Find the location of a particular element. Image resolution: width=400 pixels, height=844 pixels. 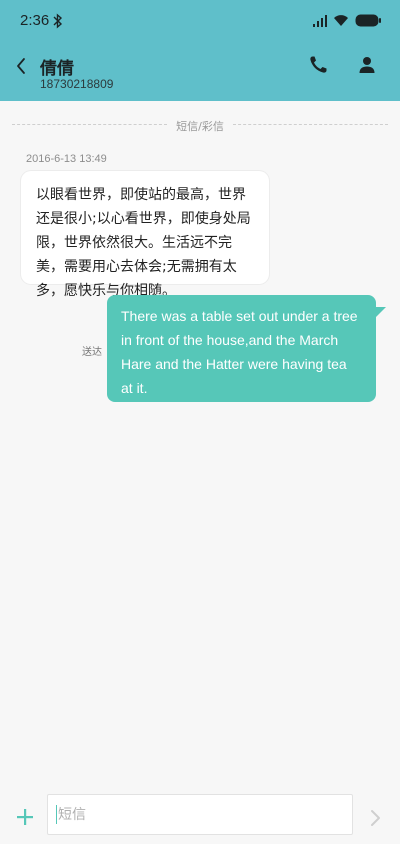

person-icon is located at coordinates (367, 65).